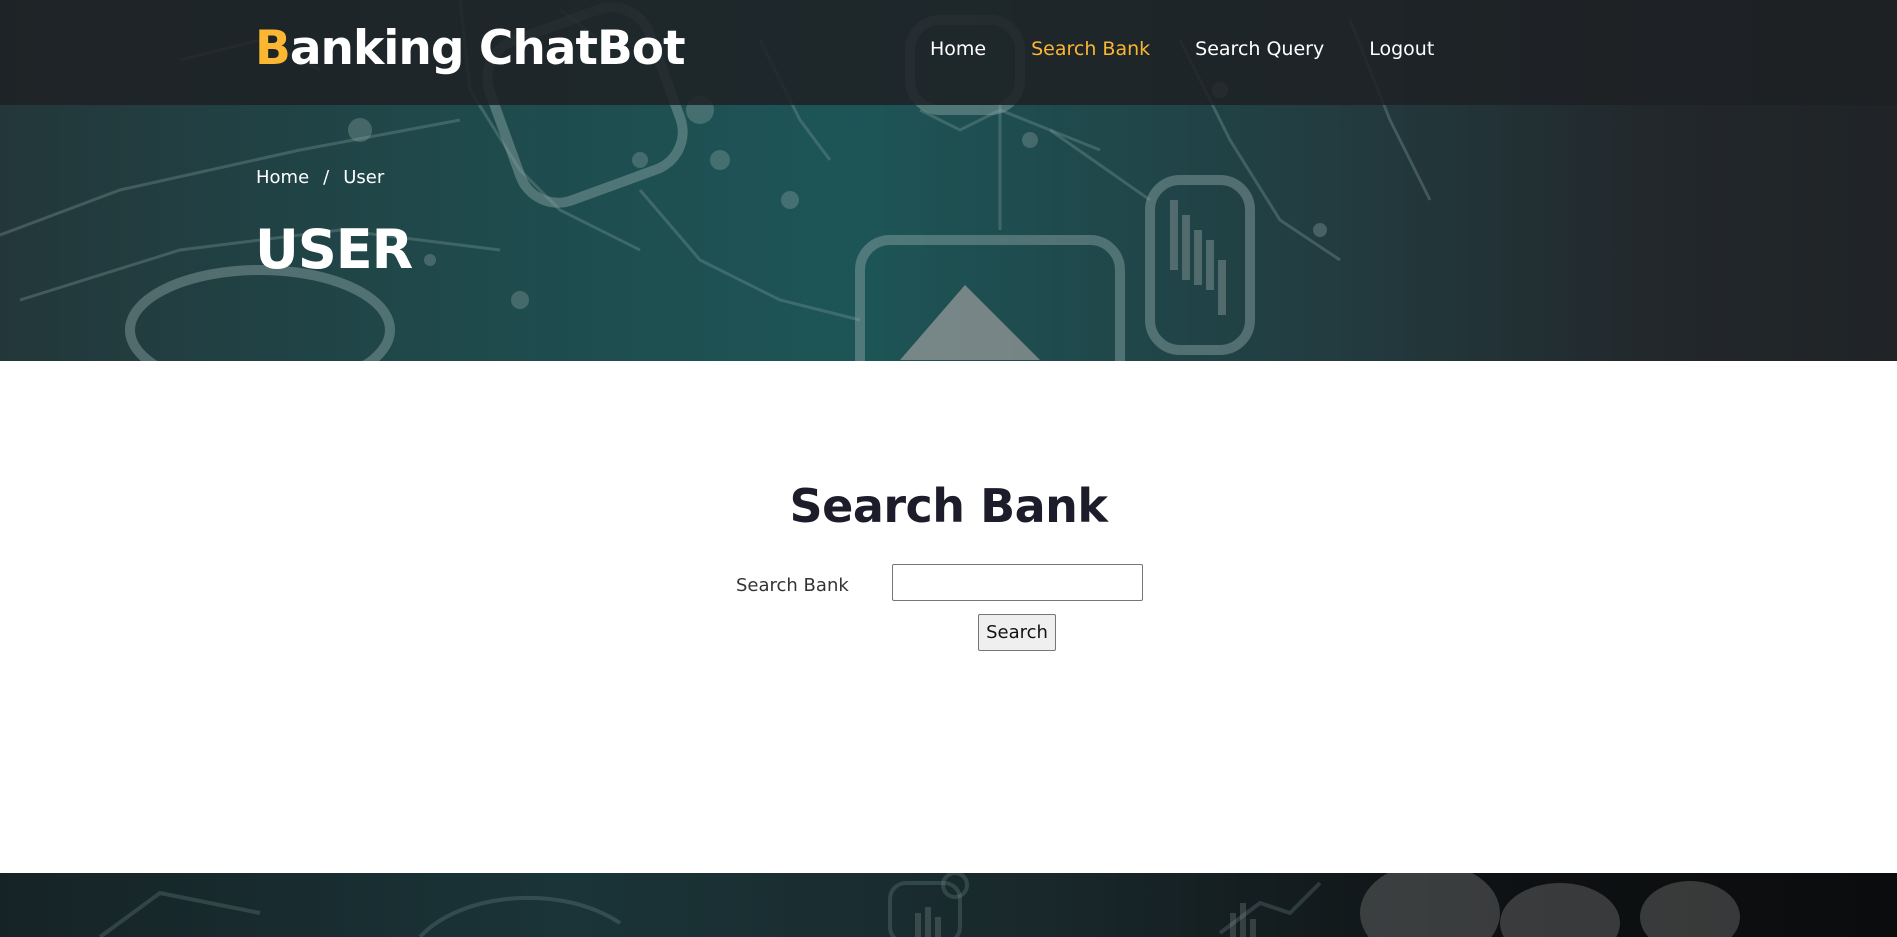  What do you see at coordinates (487, 48) in the screenshot?
I see `brand-logo-text: anking ChatBot` at bounding box center [487, 48].